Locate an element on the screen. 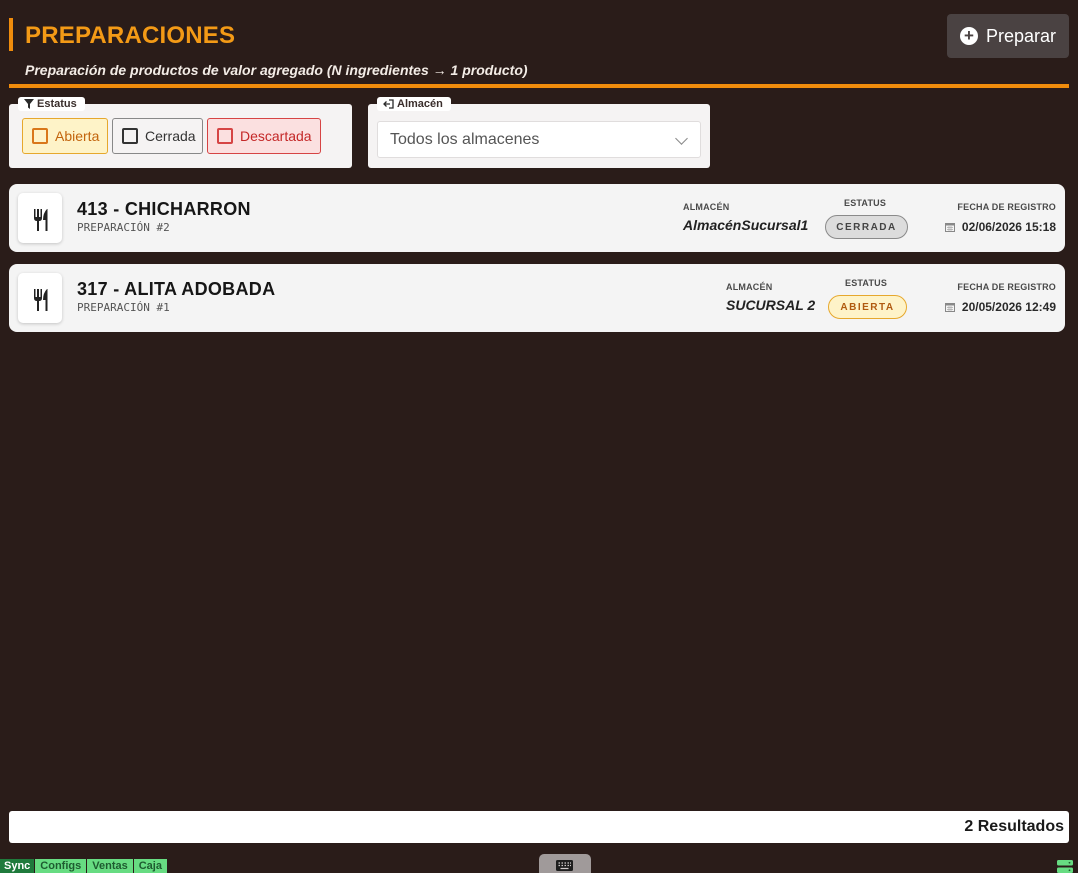 Image resolution: width=1078 pixels, height=873 pixels. warehouse-filter-label: Almacén is located at coordinates (420, 104).